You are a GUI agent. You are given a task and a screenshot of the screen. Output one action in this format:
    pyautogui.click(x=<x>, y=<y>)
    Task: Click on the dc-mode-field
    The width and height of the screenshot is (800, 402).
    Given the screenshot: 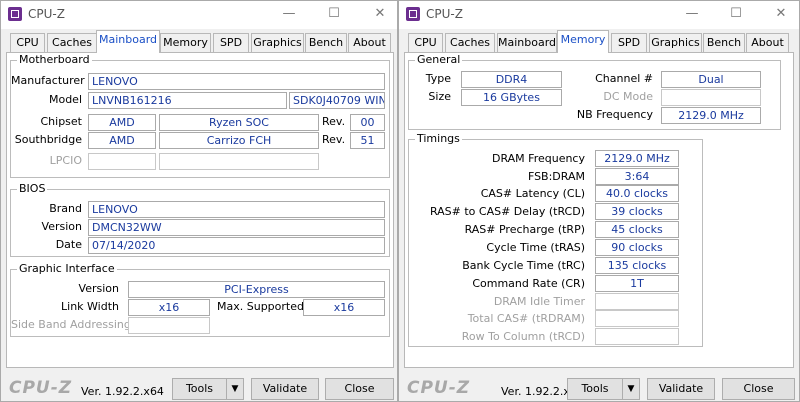 What is the action you would take?
    pyautogui.click(x=711, y=97)
    